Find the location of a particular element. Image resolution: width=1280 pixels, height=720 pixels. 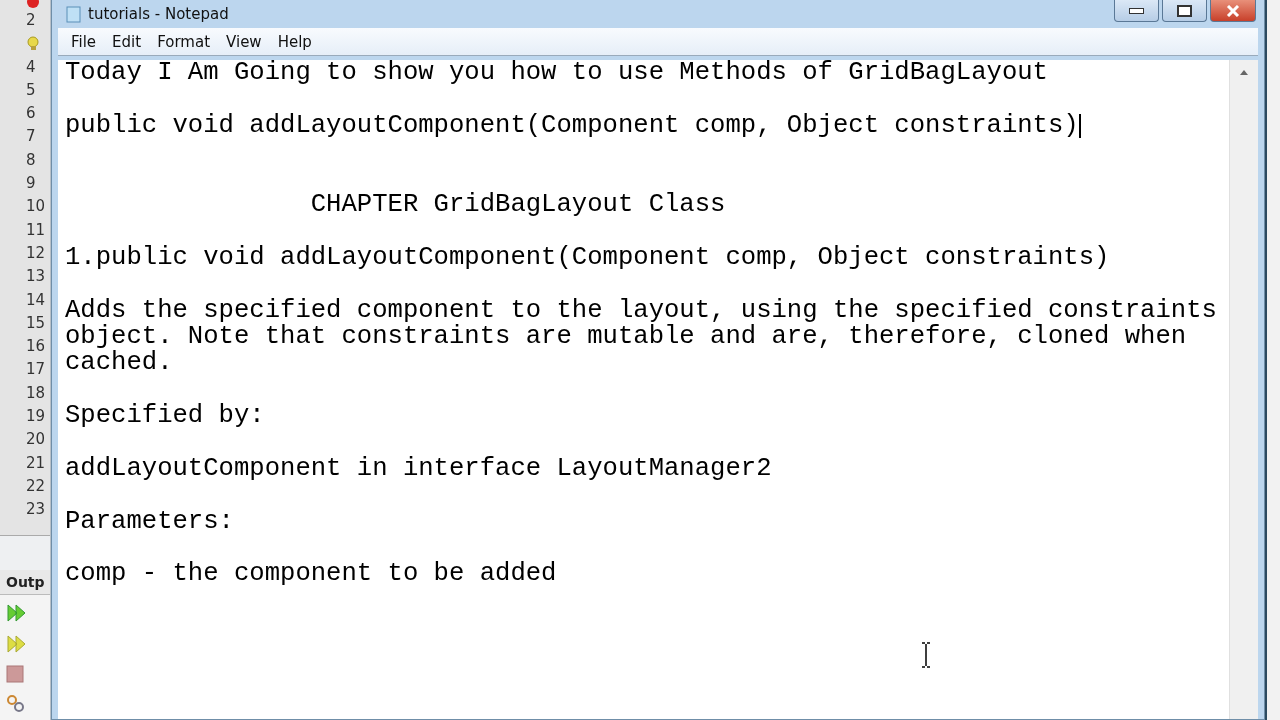

menu-item: Help is located at coordinates (294, 41).